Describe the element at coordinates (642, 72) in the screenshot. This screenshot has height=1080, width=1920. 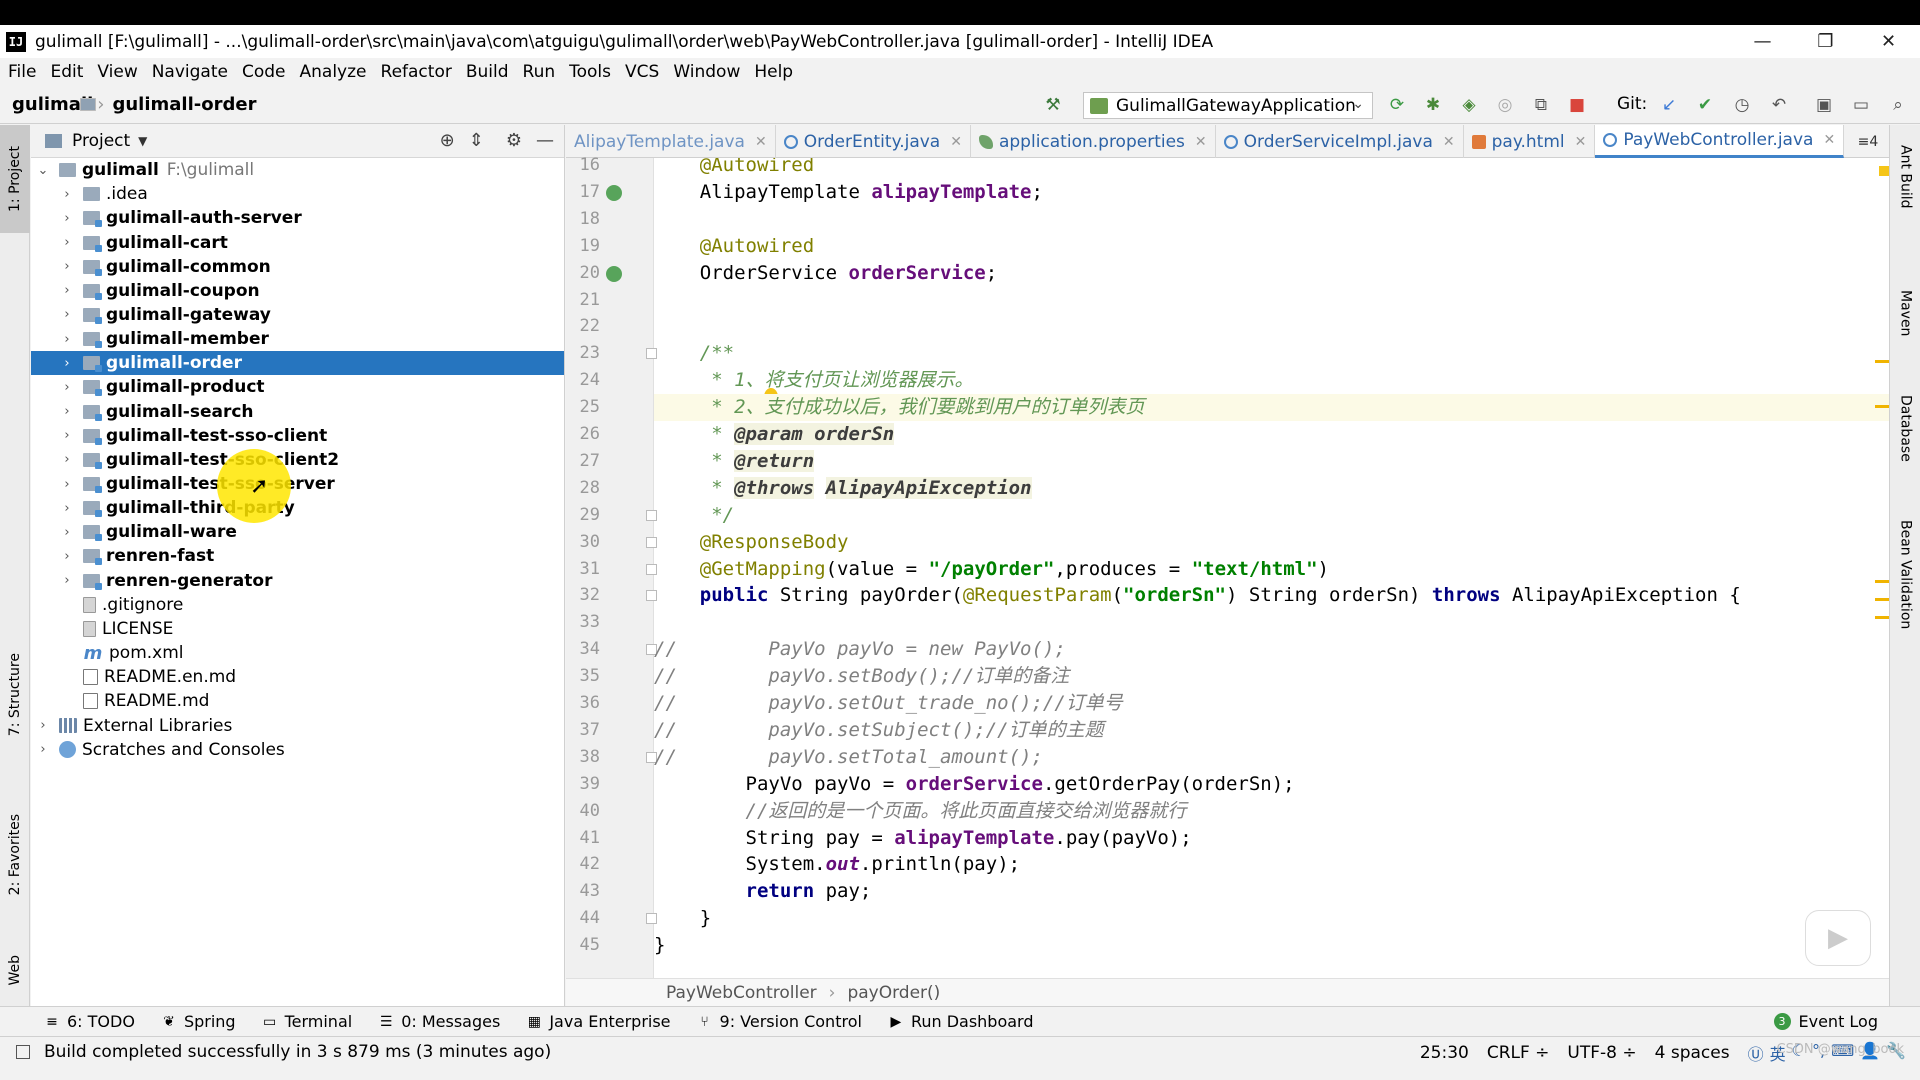
I see `menu-vcs: VCS` at that location.